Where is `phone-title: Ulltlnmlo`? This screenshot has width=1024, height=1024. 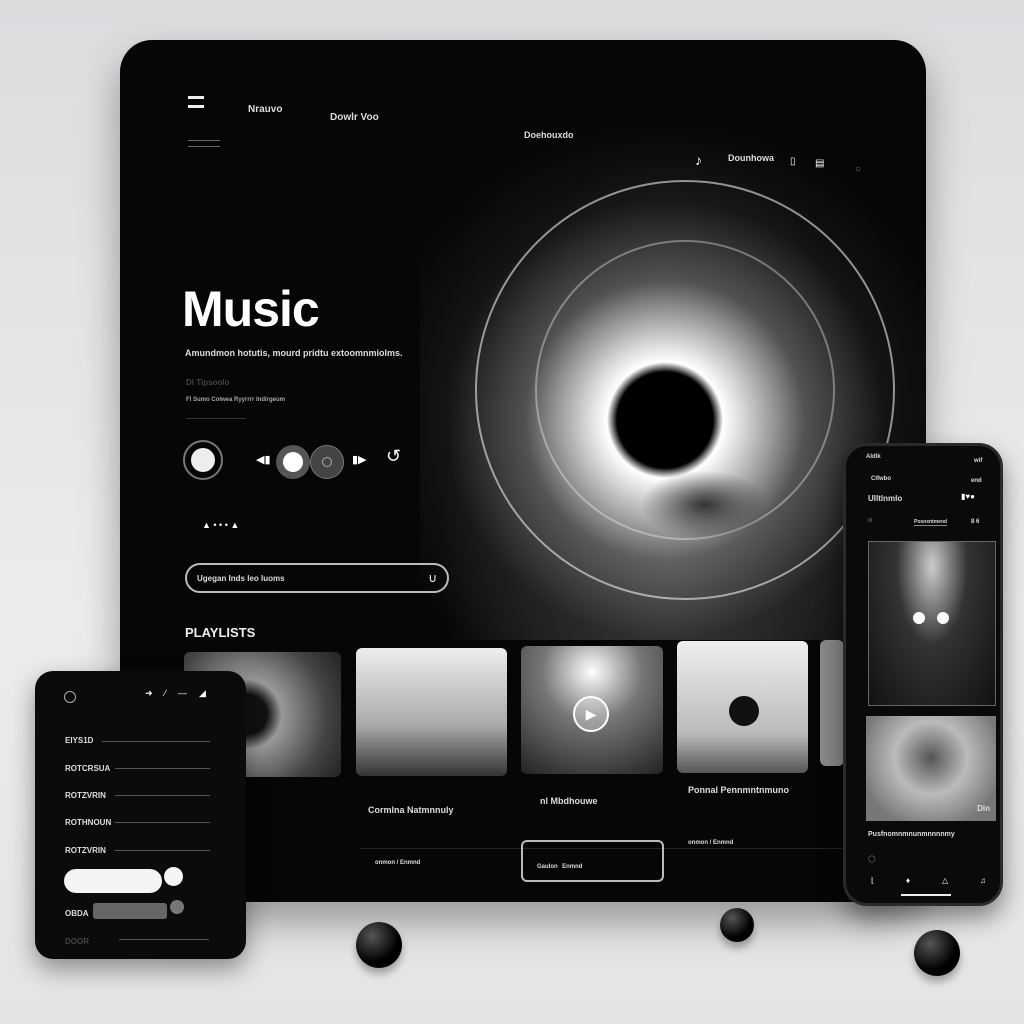 phone-title: Ulltlnmlo is located at coordinates (885, 498).